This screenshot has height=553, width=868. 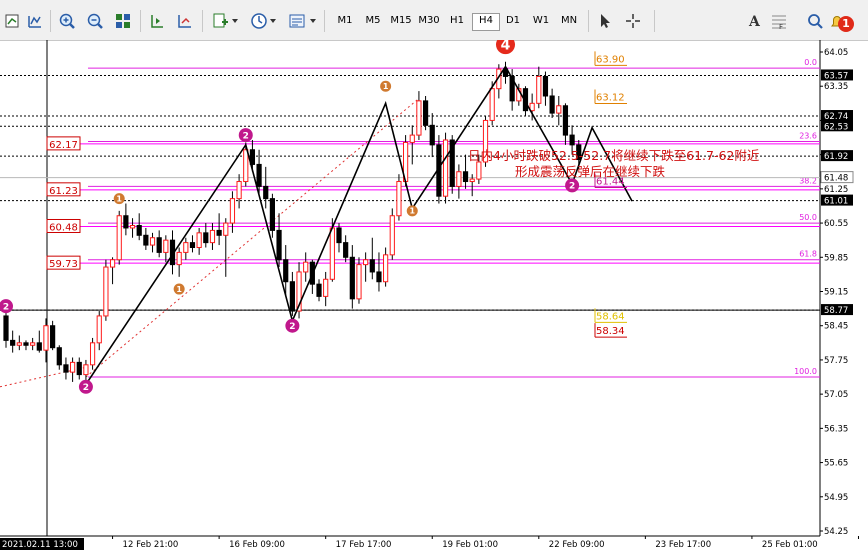 I want to click on target-price-label: 63.12, so click(x=610, y=97).